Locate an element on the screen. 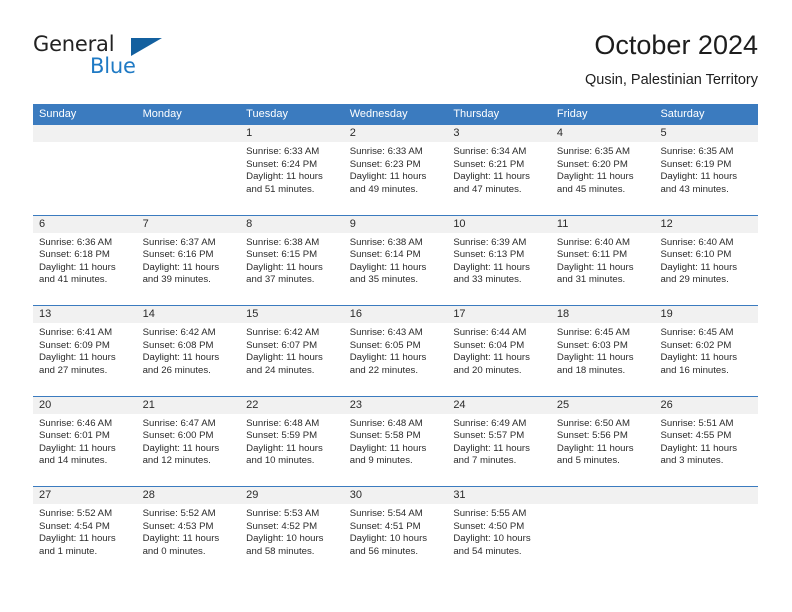  day-detail-sunrise: Sunrise: 6:41 AM is located at coordinates (76, 332).